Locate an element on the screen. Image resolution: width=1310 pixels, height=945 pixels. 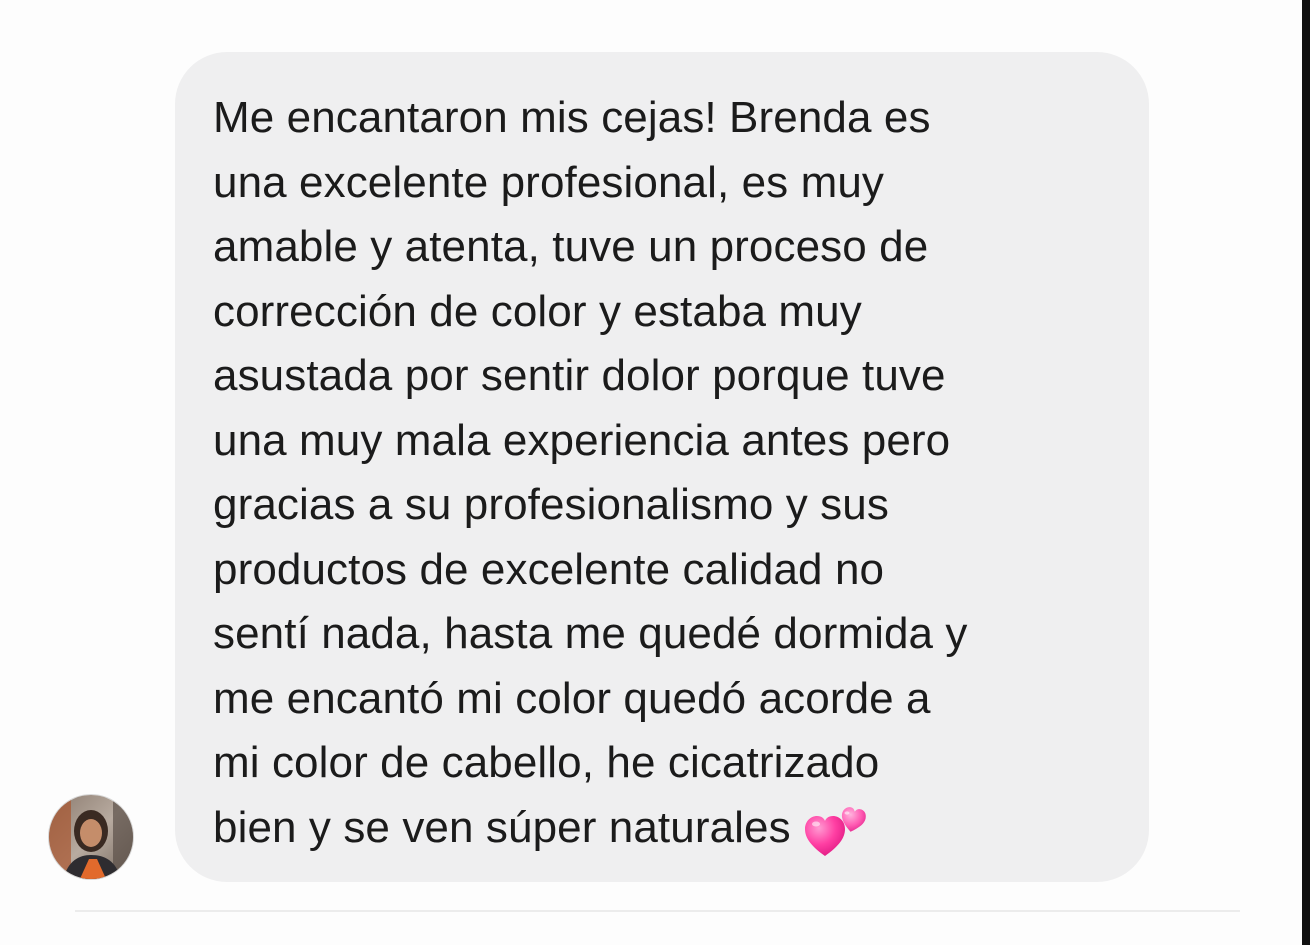
two-hearts-icon is located at coordinates (835, 831).